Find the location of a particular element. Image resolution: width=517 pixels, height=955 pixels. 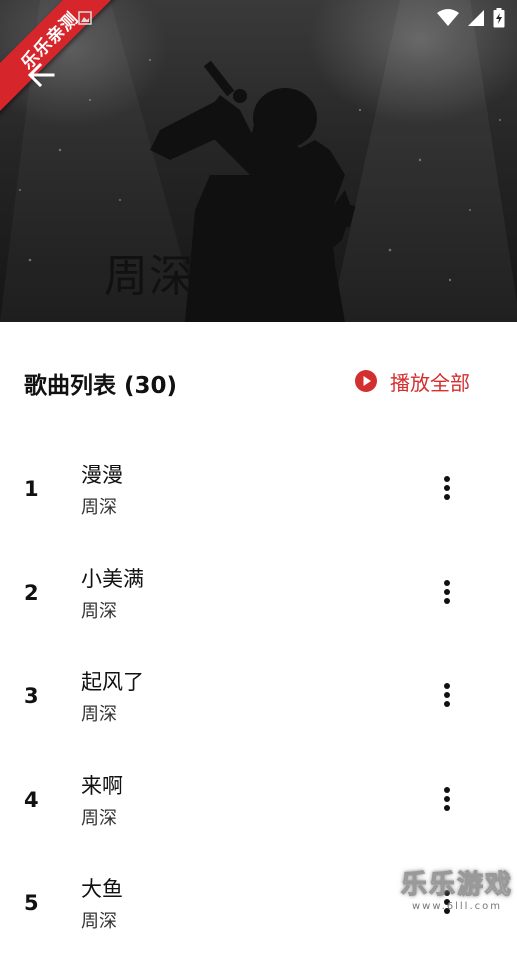

song-row: 3 起风了 周深 is located at coordinates (258, 696).